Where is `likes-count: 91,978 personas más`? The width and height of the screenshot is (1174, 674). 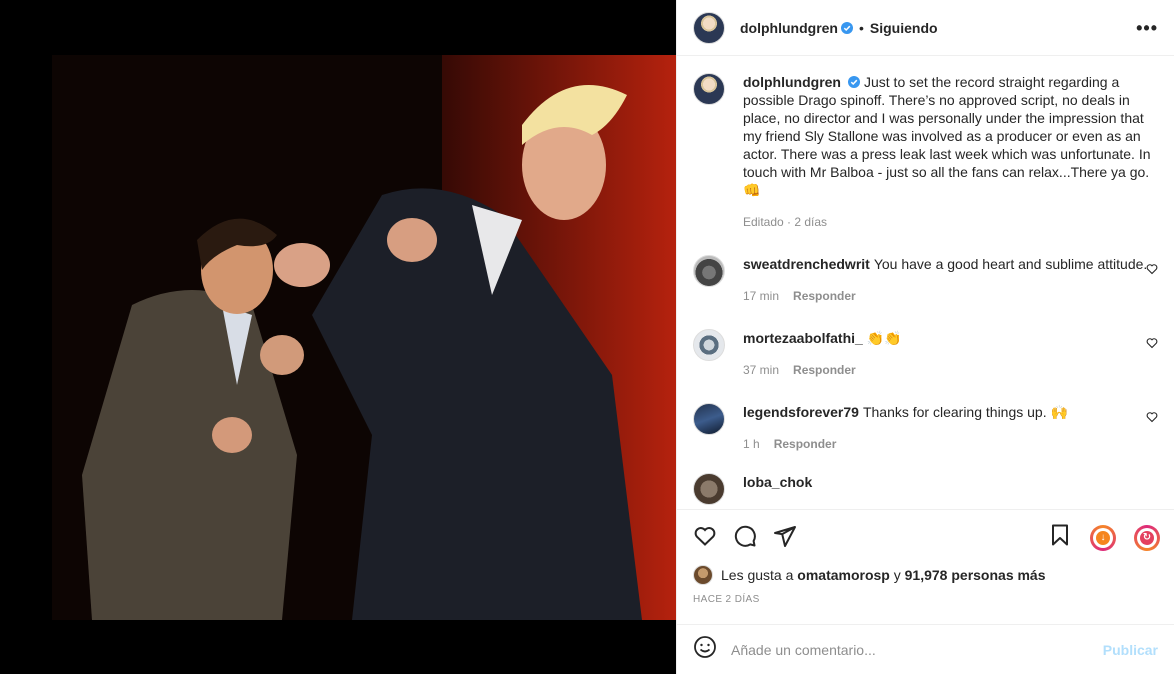
likes-count: 91,978 personas más is located at coordinates (975, 575).